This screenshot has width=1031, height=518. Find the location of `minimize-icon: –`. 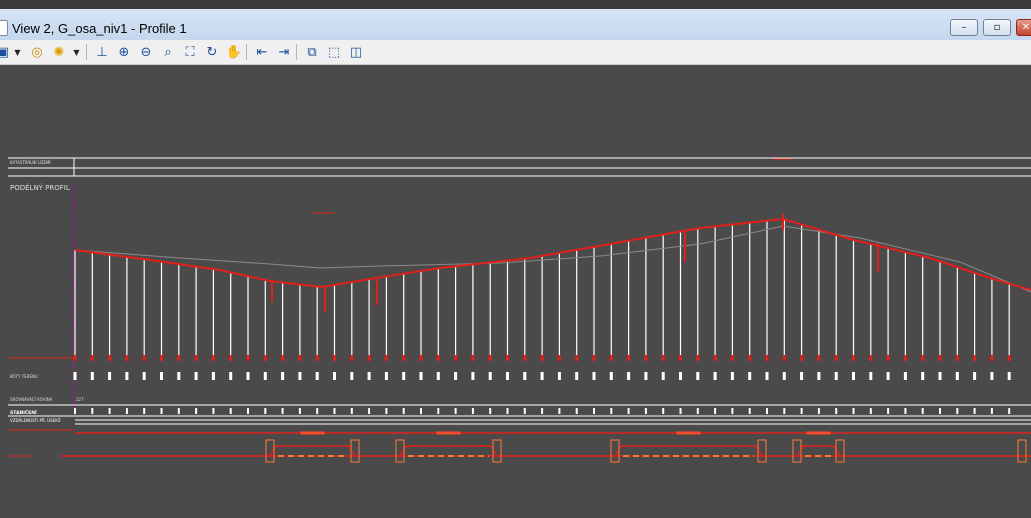

minimize-icon: – is located at coordinates (964, 27).